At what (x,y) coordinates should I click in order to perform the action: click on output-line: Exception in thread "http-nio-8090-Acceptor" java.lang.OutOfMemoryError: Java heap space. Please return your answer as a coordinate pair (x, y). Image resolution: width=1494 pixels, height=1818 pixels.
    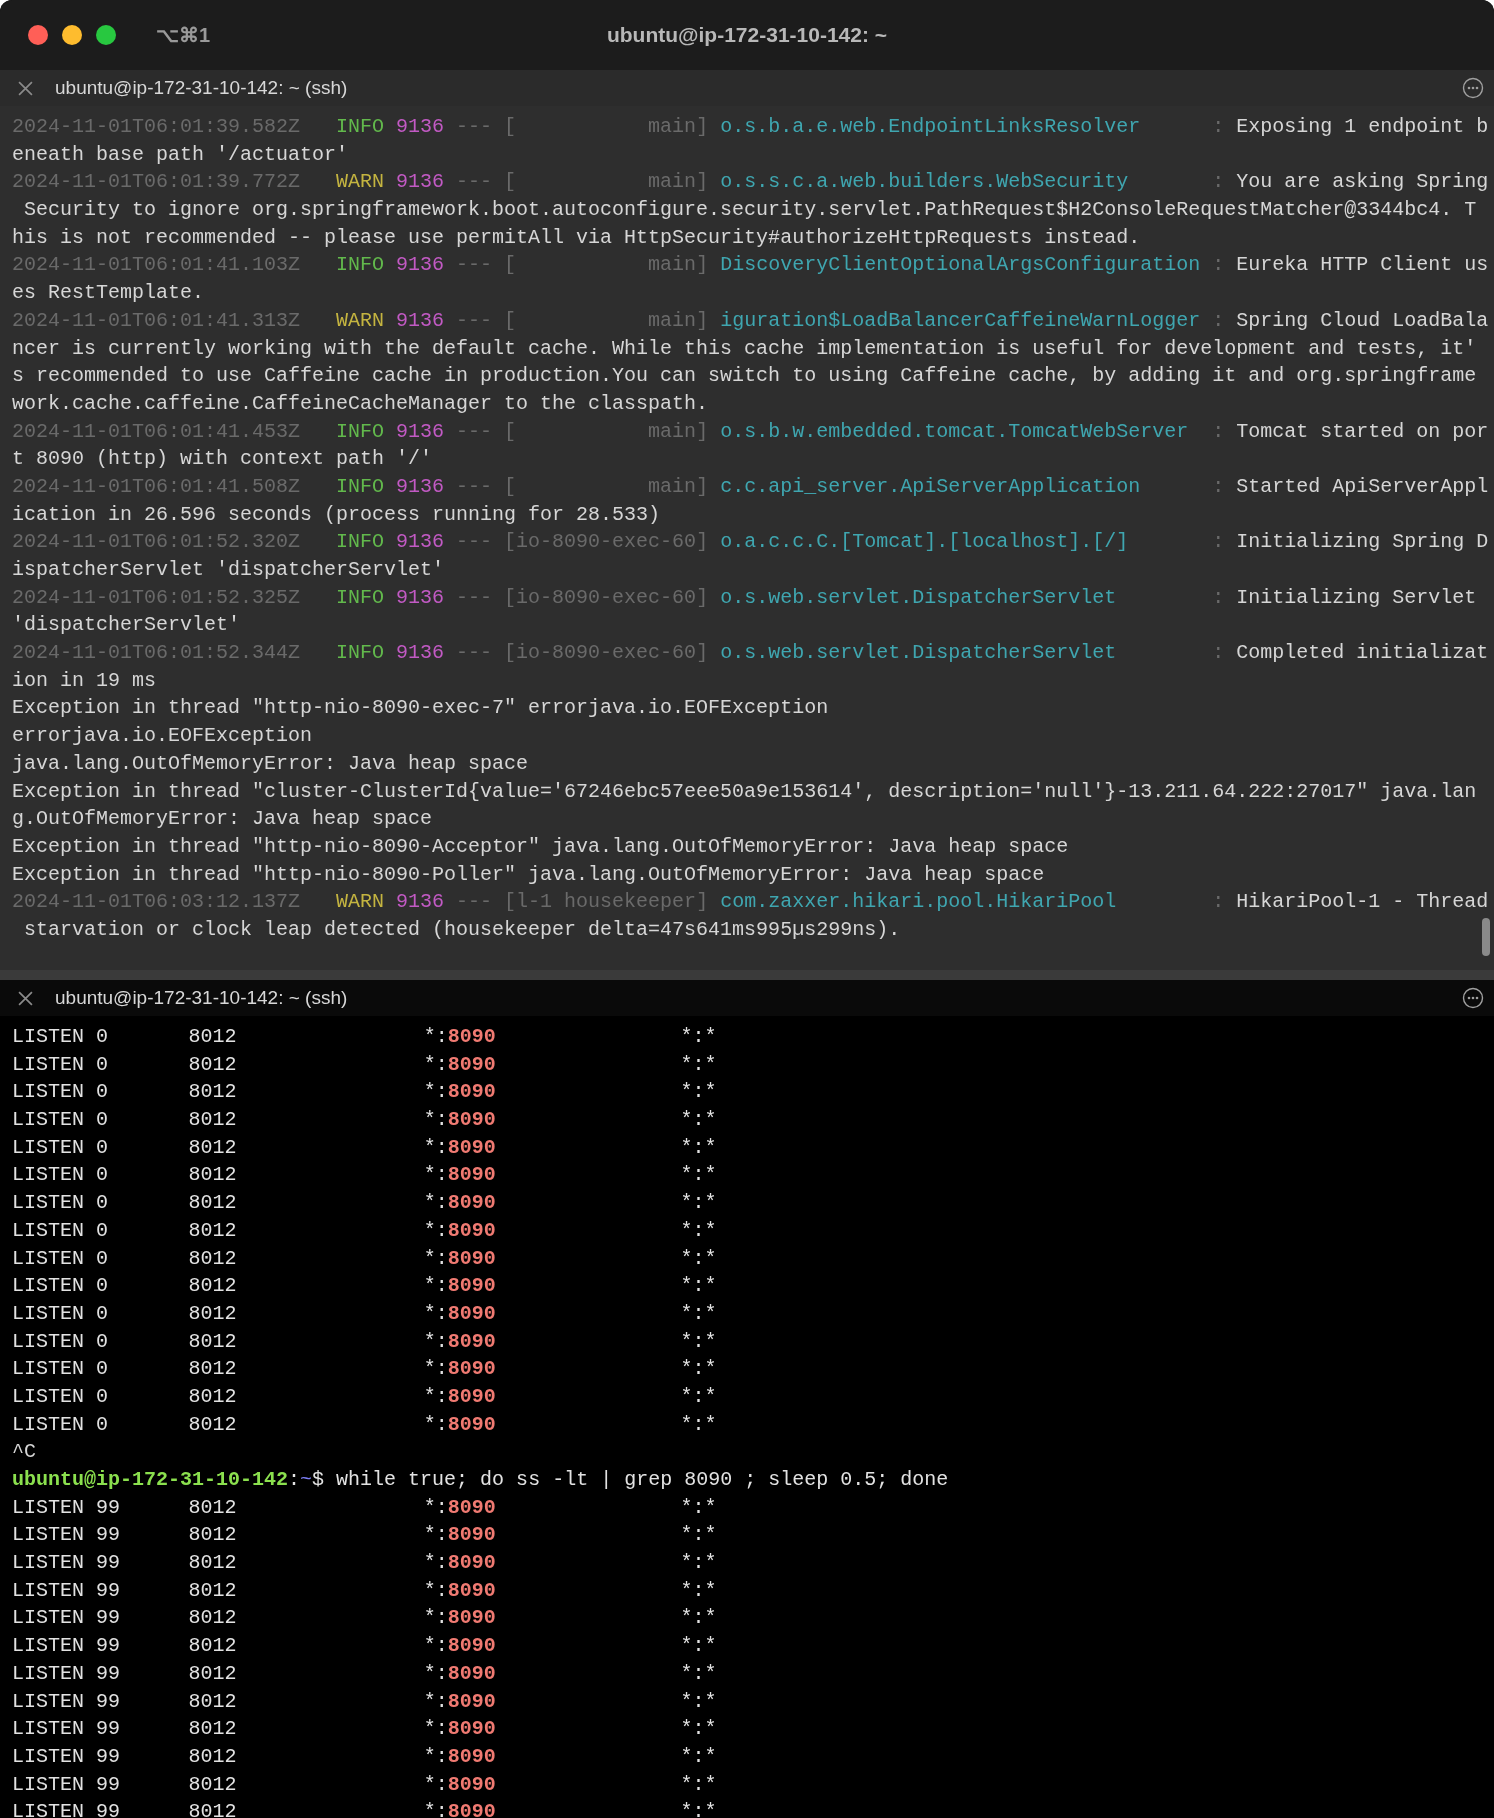
    Looking at the image, I should click on (540, 846).